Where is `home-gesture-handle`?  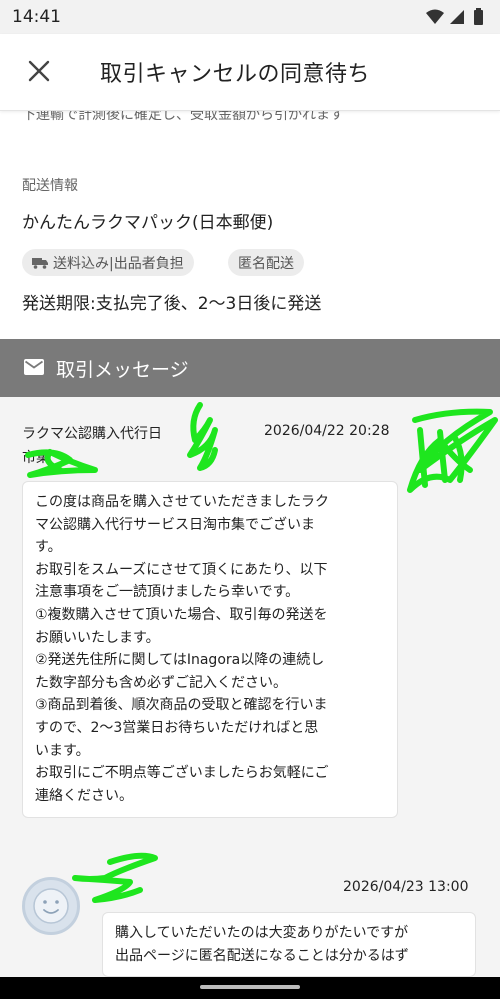 home-gesture-handle is located at coordinates (250, 987).